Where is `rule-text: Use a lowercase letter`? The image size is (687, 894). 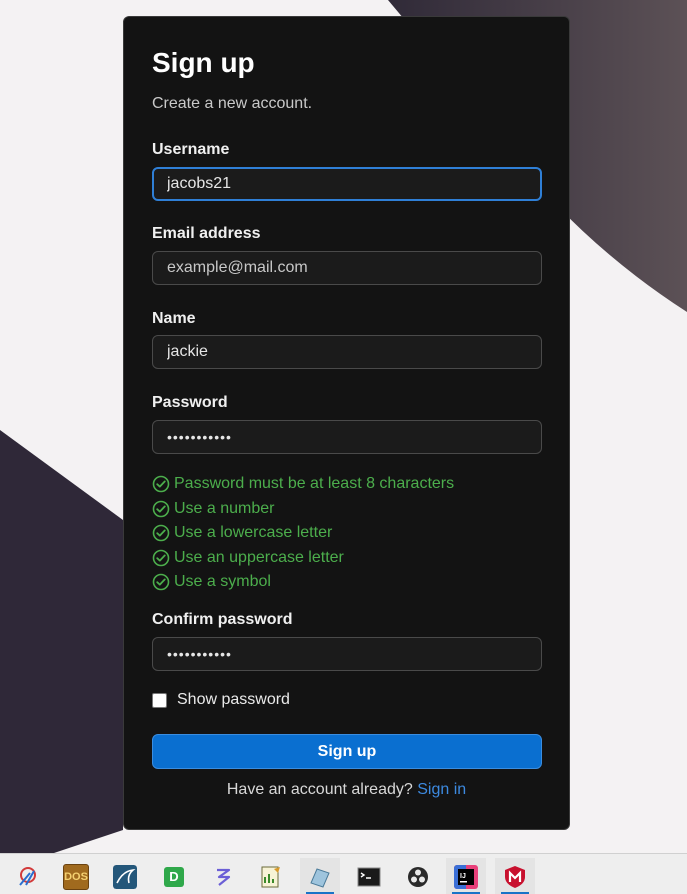
rule-text: Use a lowercase letter is located at coordinates (253, 533).